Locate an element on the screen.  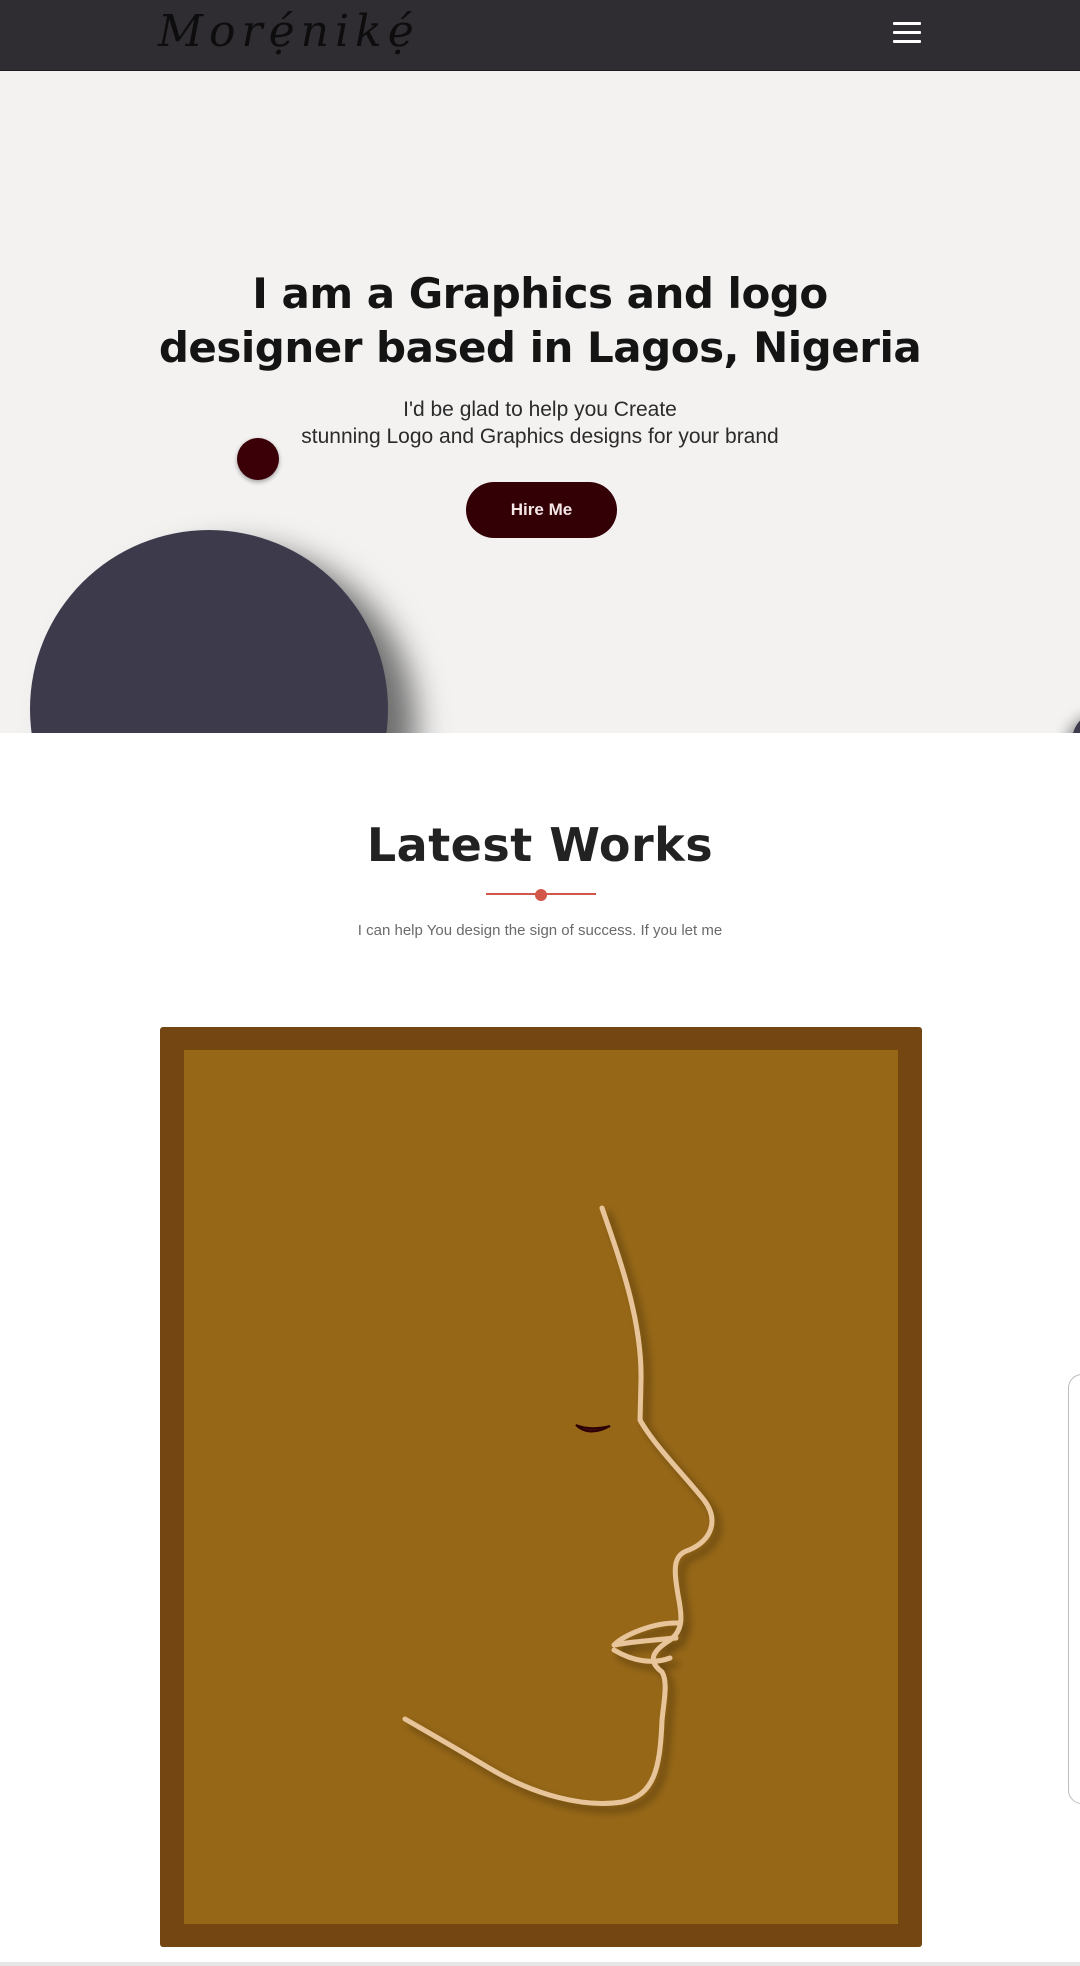
closed-eye-mark is located at coordinates (593, 1428).